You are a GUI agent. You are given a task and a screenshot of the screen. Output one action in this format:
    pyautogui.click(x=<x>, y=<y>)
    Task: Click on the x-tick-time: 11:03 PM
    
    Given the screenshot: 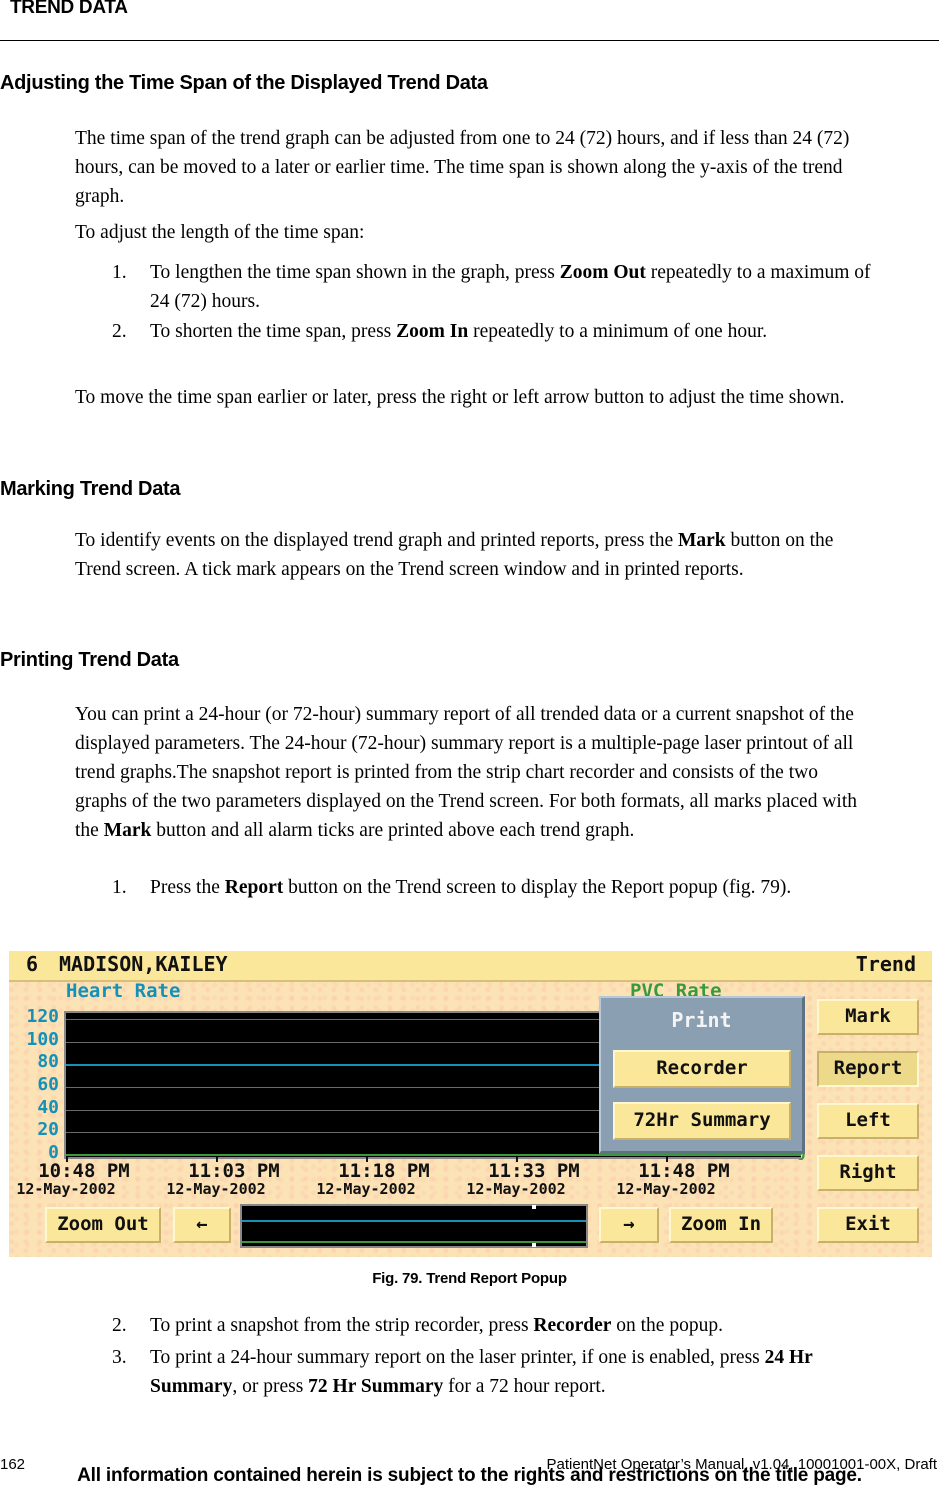 What is the action you would take?
    pyautogui.click(x=234, y=1171)
    